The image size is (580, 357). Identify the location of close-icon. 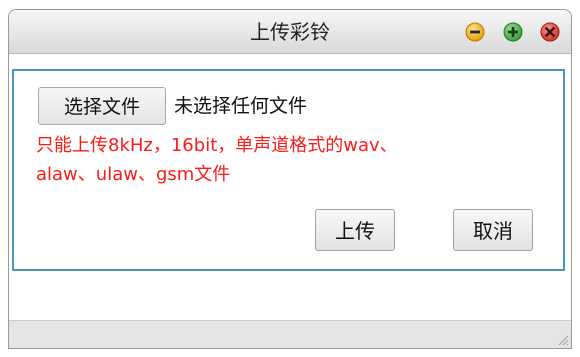
(550, 32).